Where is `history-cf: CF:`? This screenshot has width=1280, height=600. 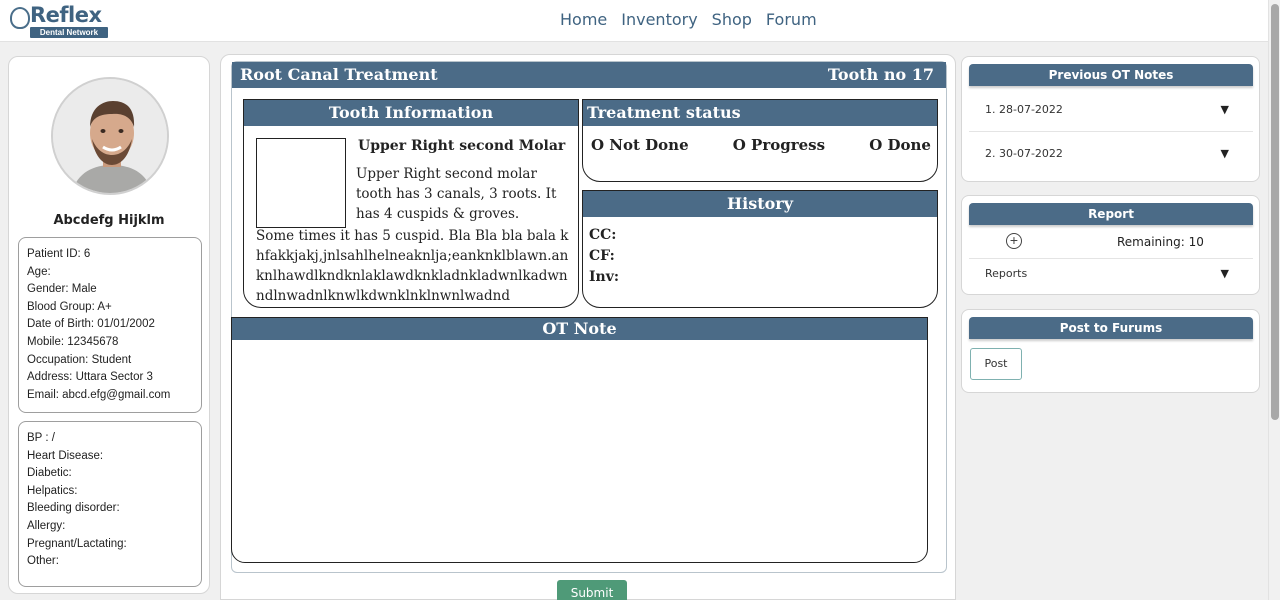
history-cf: CF: is located at coordinates (602, 256).